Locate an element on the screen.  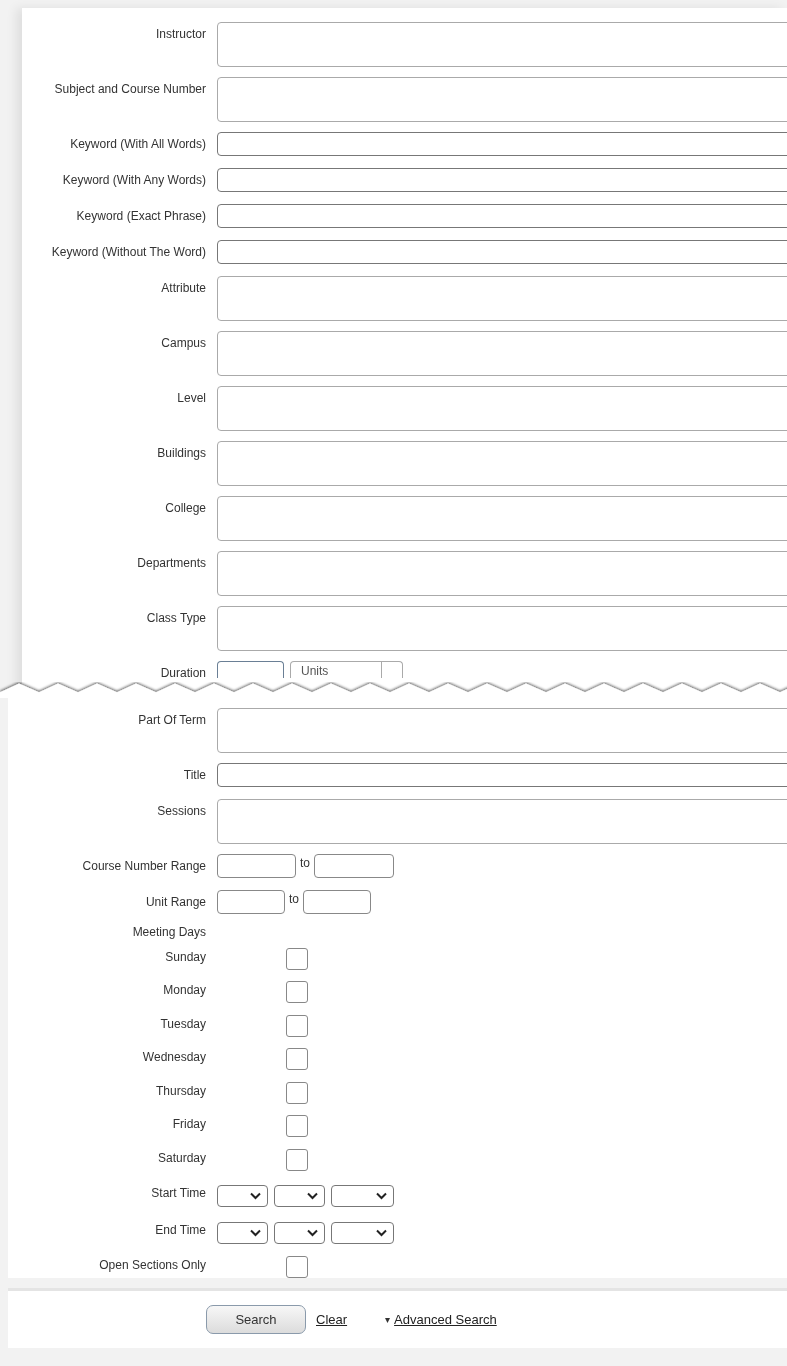
field-label: Course Number Range is located at coordinates (144, 866).